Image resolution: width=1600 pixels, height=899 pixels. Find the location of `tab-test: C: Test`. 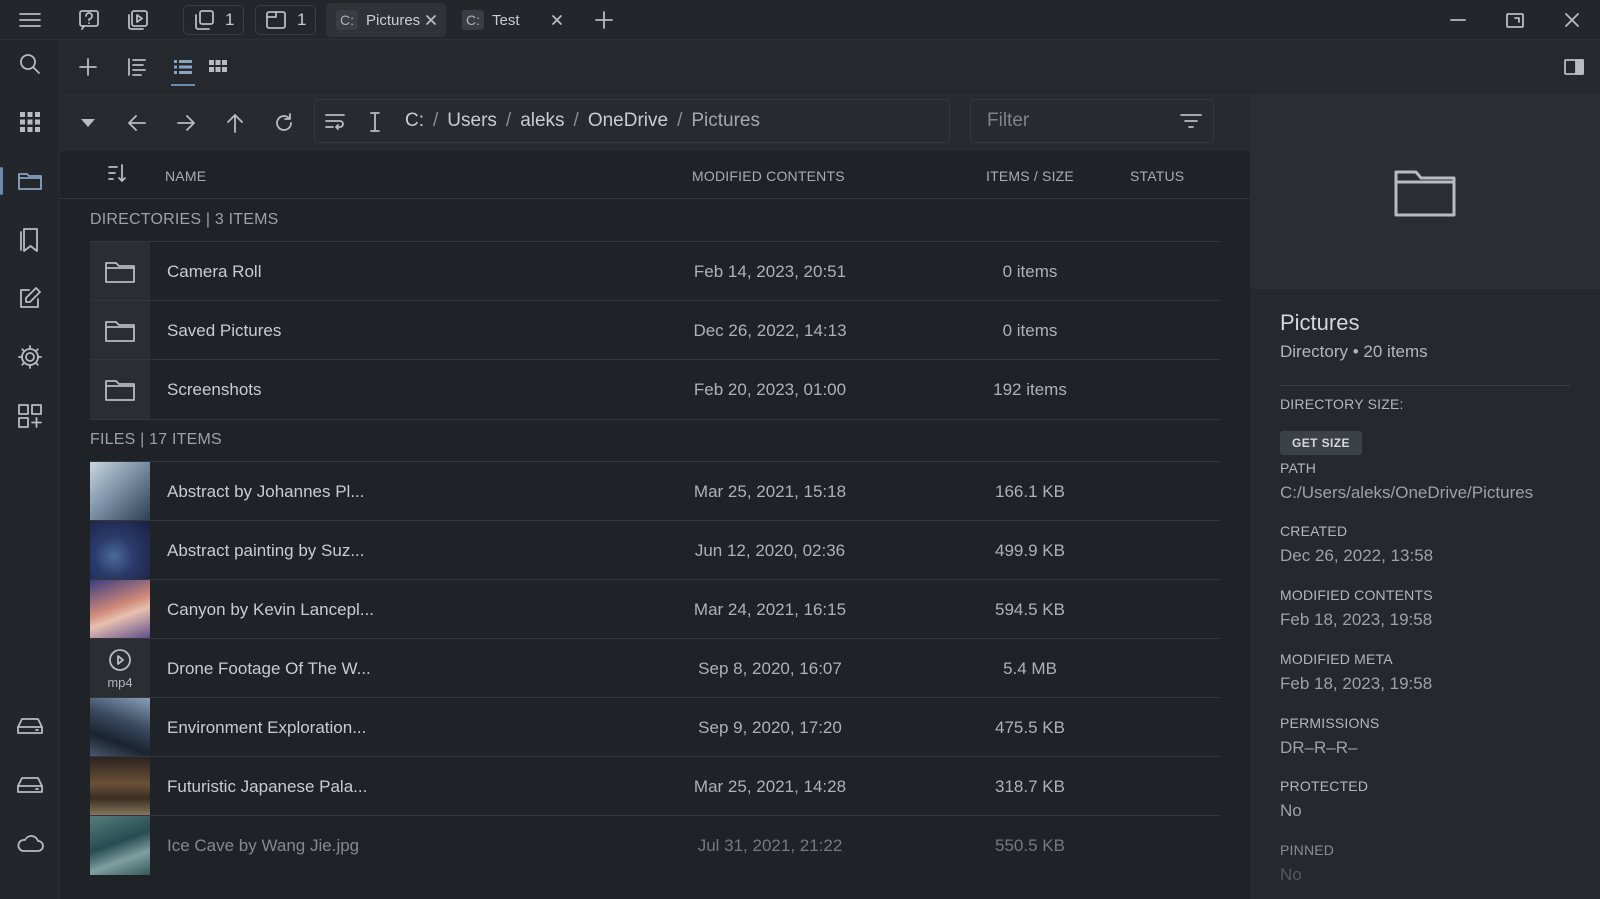

tab-test: C: Test is located at coordinates (512, 20).